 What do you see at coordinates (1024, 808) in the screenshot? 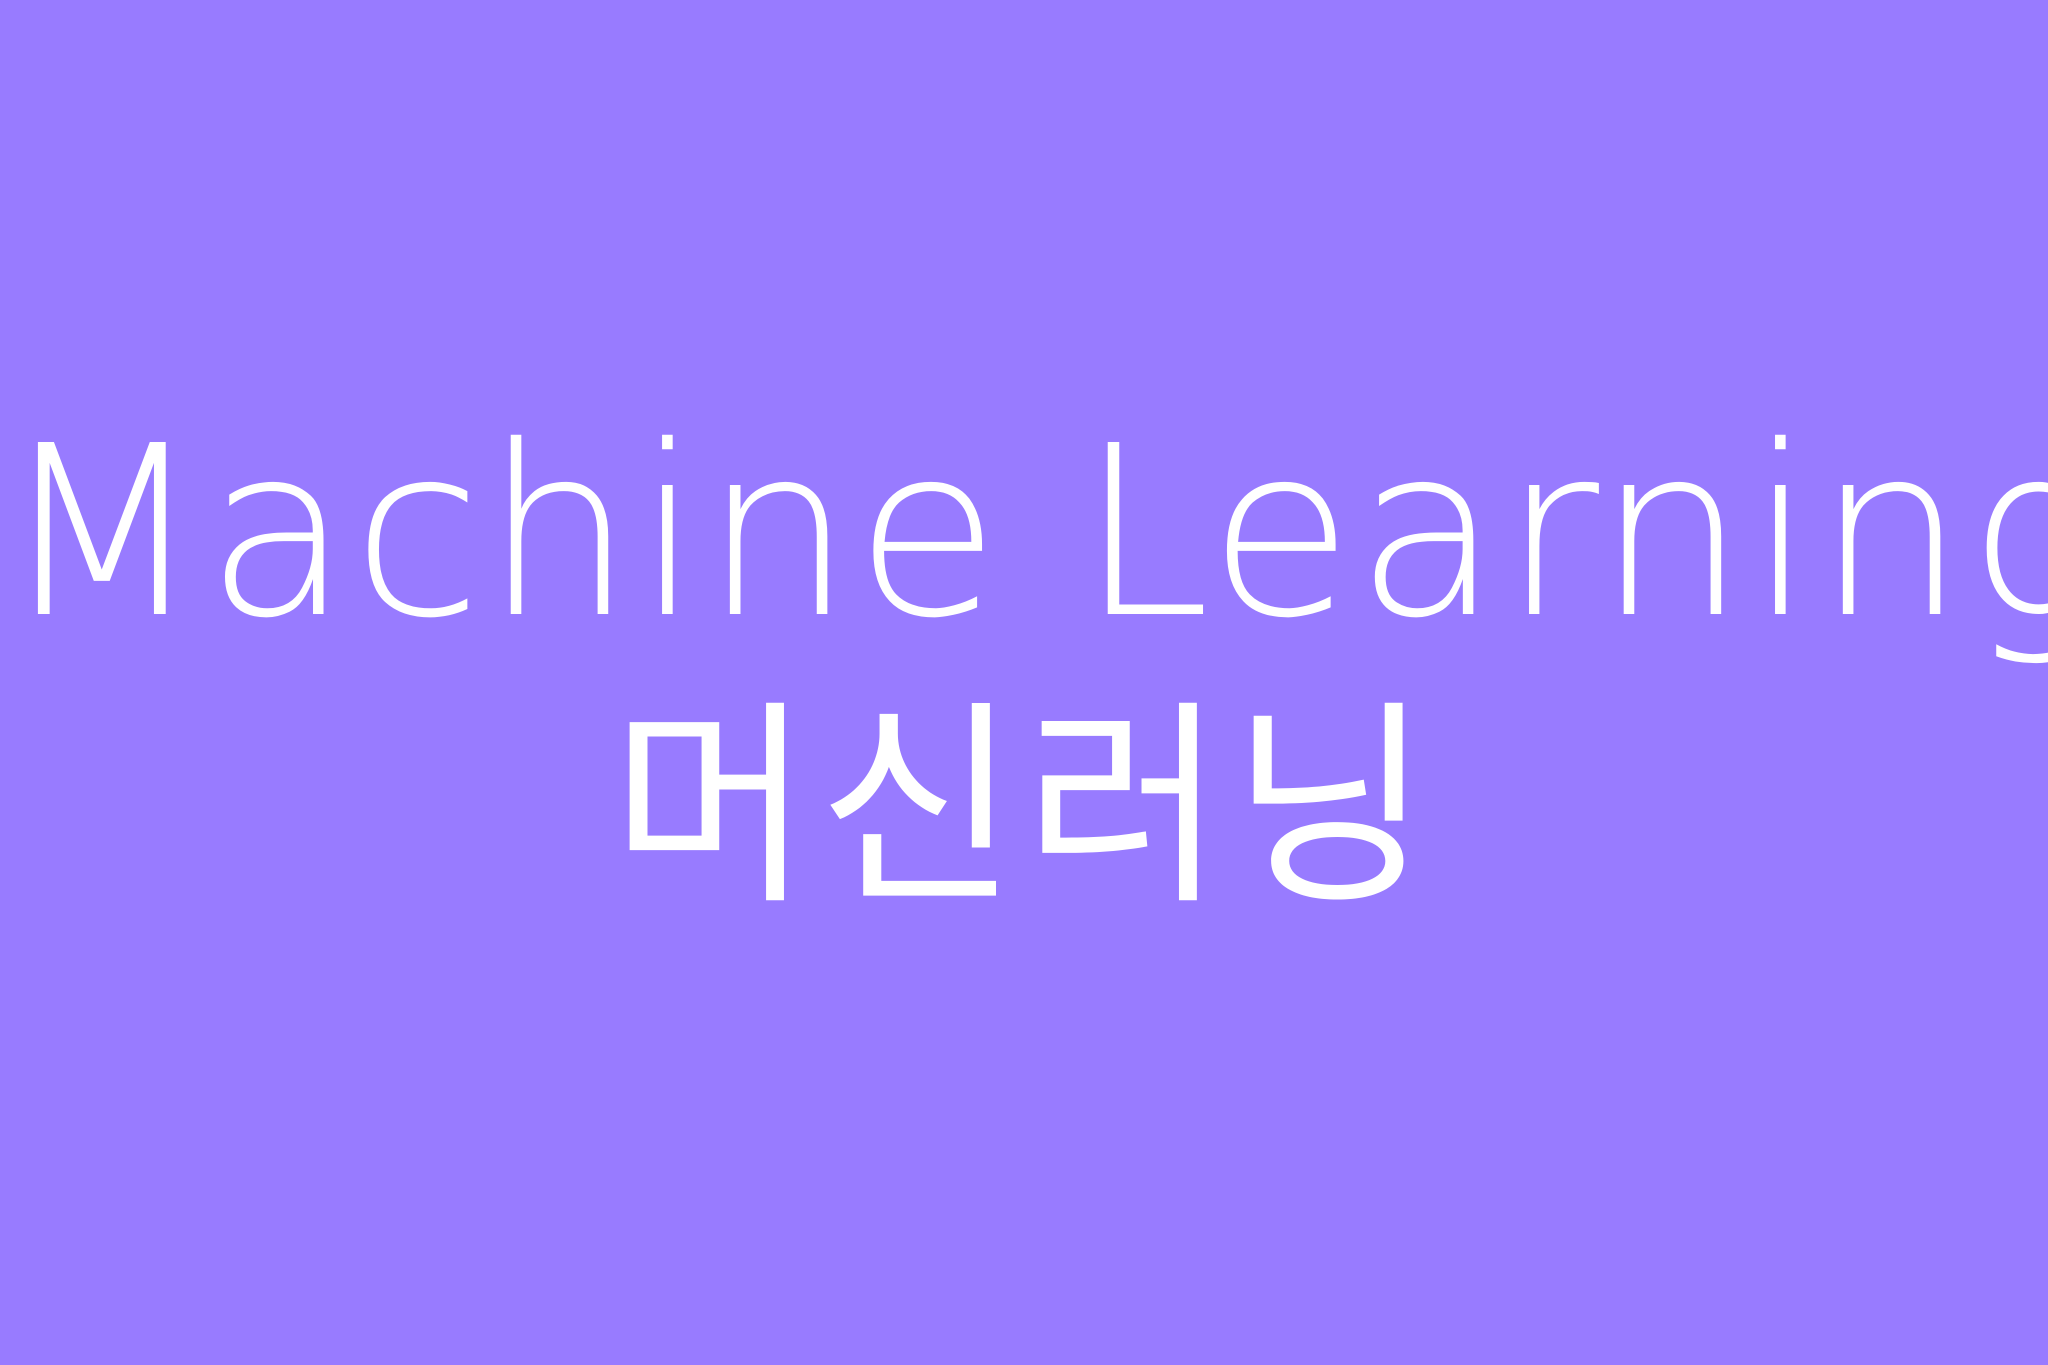
I see `korean-title: 머신러닝` at bounding box center [1024, 808].